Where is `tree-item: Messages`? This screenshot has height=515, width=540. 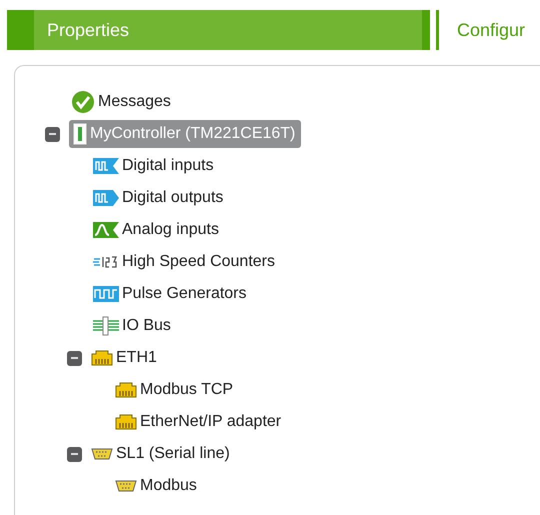
tree-item: Messages is located at coordinates (124, 102).